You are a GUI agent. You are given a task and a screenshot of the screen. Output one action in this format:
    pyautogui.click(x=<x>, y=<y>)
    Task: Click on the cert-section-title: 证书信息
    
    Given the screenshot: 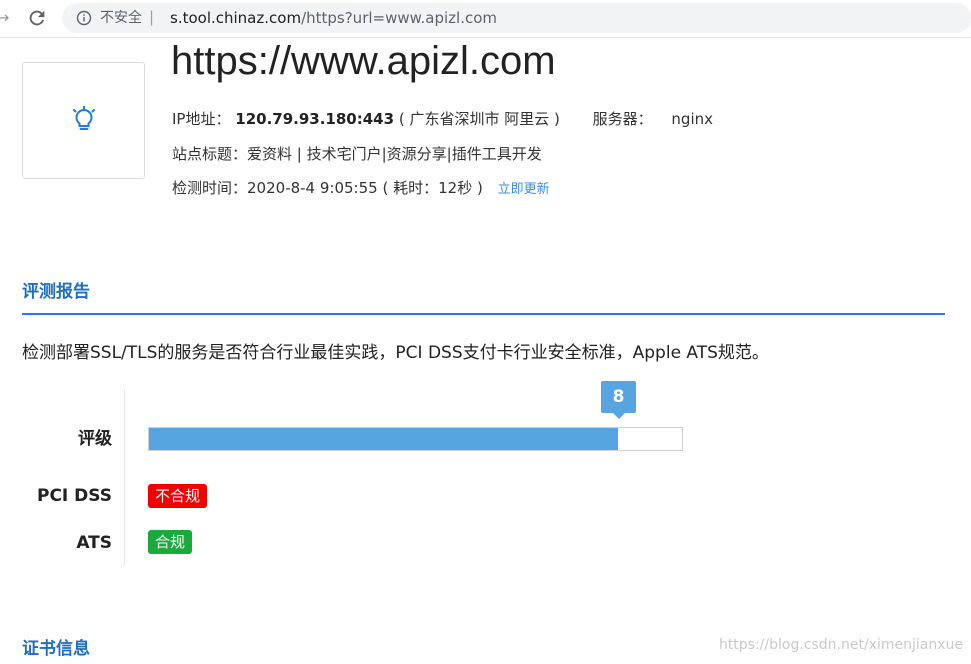 What is the action you would take?
    pyautogui.click(x=56, y=649)
    